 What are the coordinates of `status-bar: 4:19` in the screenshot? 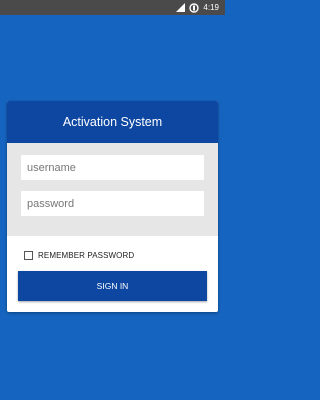 It's located at (112, 7).